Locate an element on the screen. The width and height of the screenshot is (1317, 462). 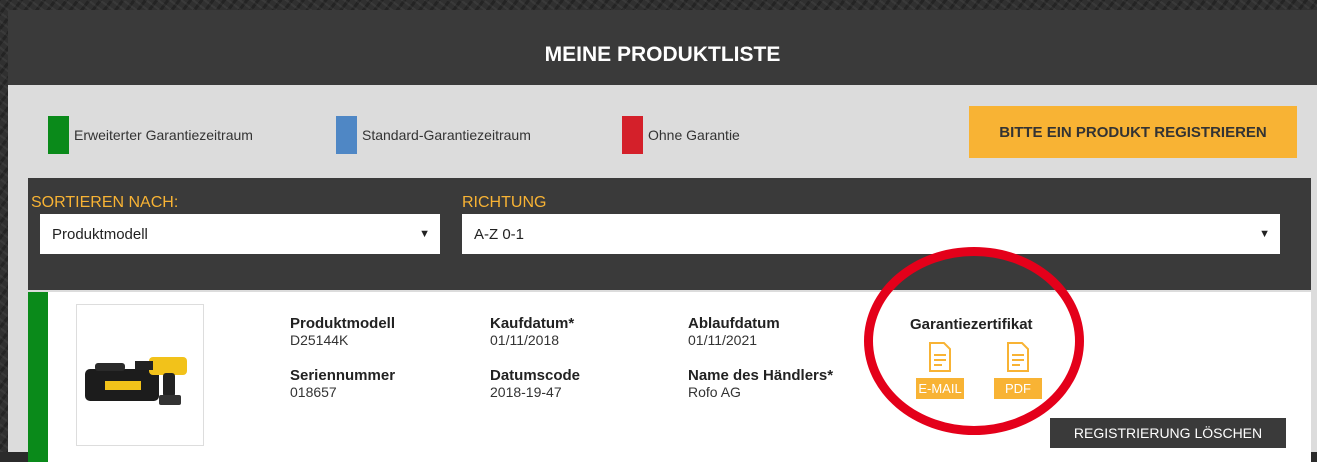
direction-select: A-Z 0-1 ▼ is located at coordinates (871, 234).